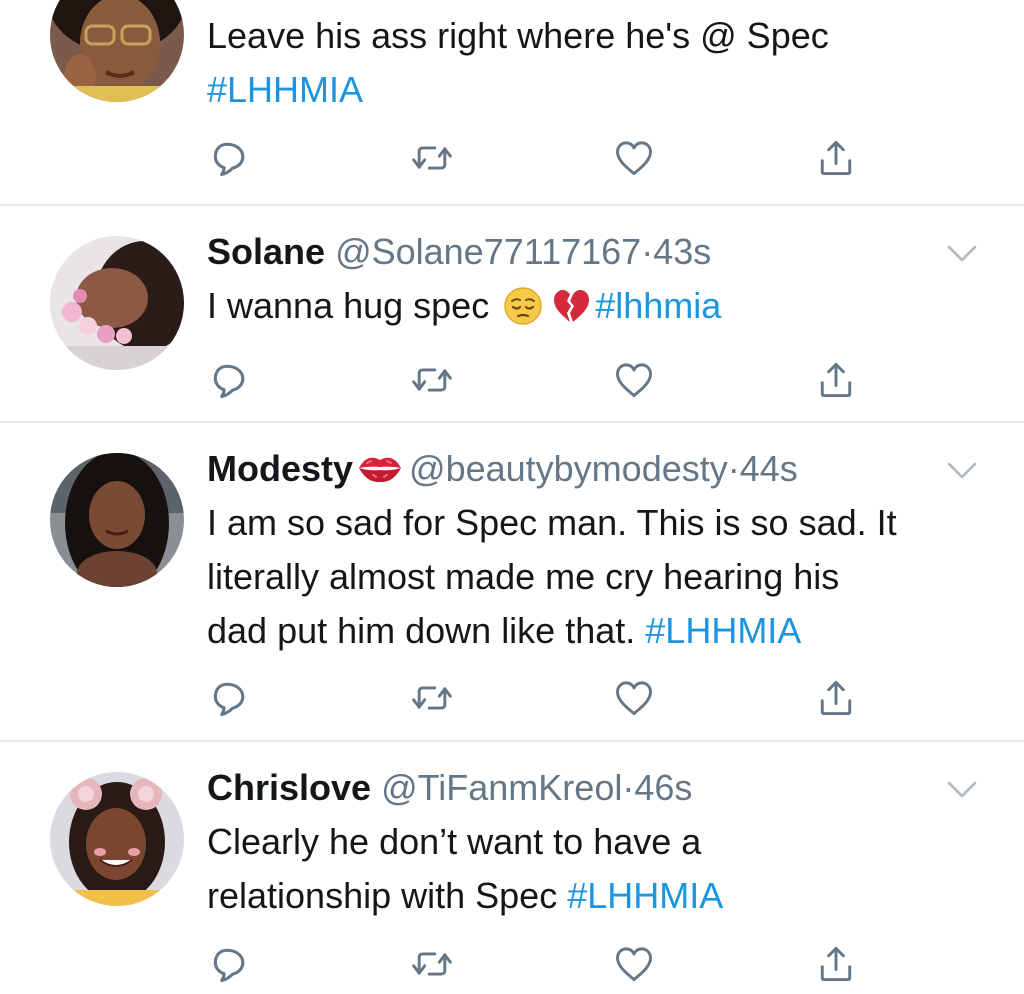  I want to click on tweet-text: I wanna hug spec #lhhmia, so click(602, 310).